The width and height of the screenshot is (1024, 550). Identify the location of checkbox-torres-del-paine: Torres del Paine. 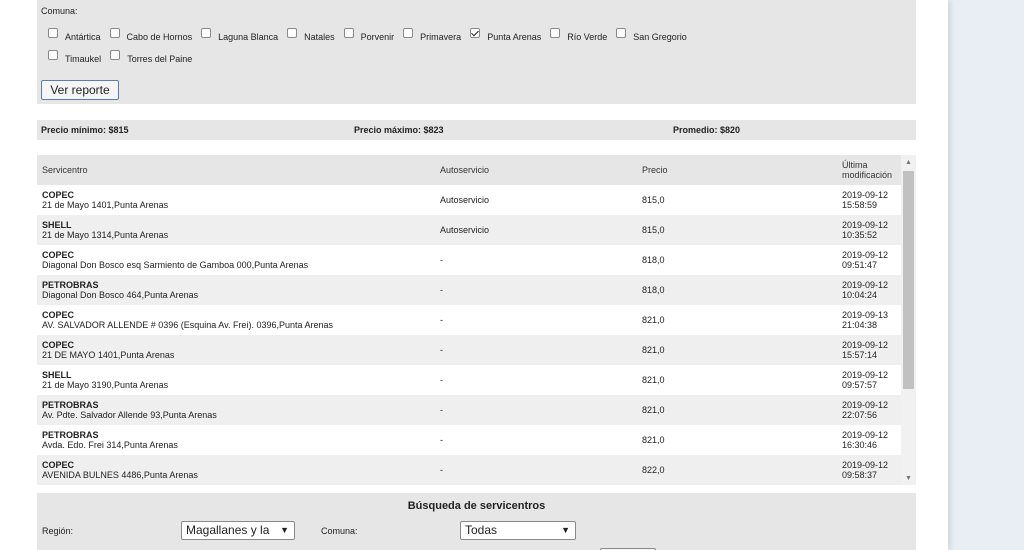
(151, 57).